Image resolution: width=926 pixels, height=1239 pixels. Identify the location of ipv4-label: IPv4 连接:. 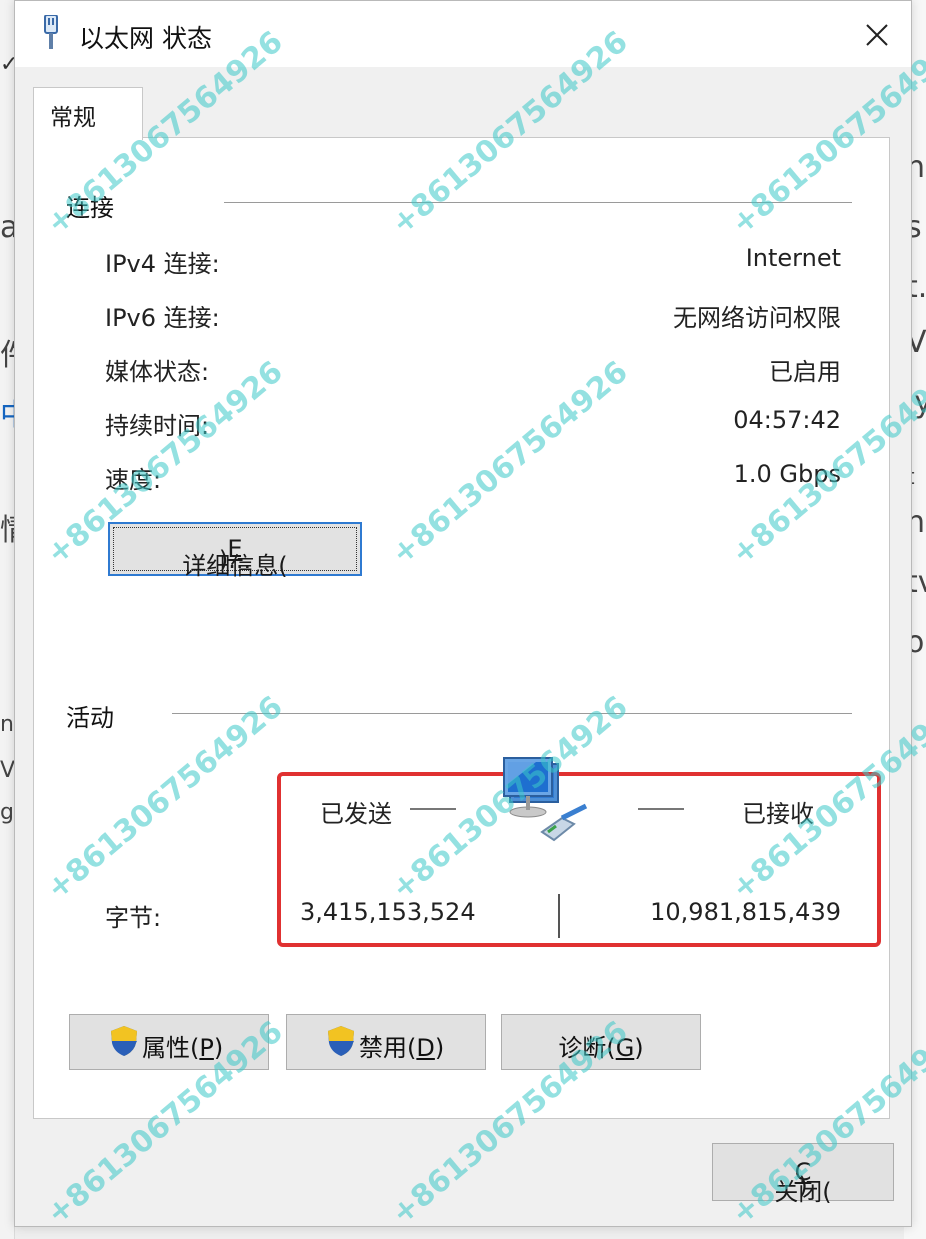
(162, 264).